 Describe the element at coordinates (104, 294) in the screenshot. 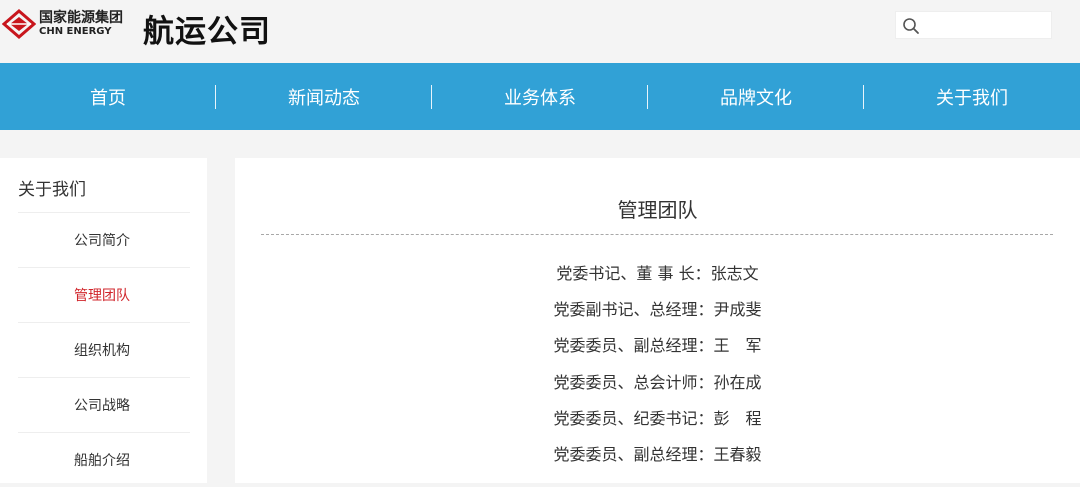

I see `sidebar-item-management-team: 管理团队` at that location.